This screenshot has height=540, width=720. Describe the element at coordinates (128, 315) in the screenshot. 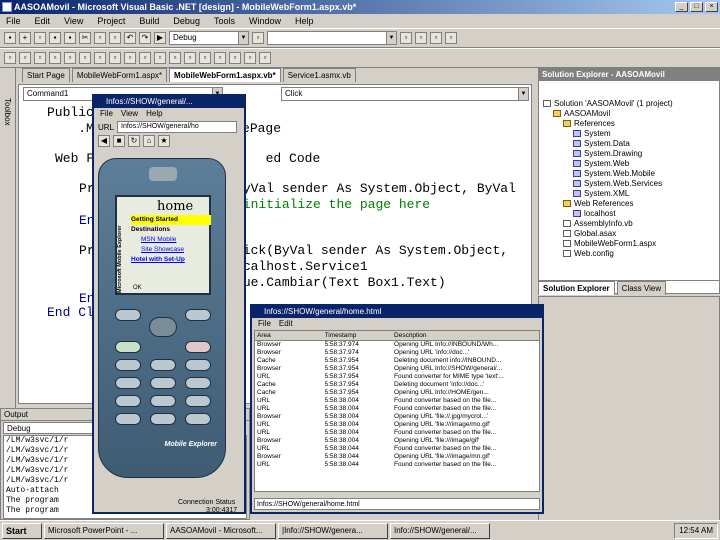

I see `phone-softkey-left` at that location.